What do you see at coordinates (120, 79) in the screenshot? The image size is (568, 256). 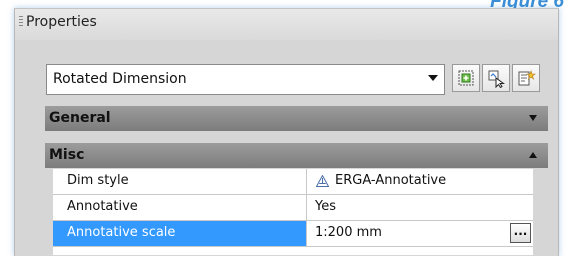 I see `object-type-value: Rotated Dimension` at bounding box center [120, 79].